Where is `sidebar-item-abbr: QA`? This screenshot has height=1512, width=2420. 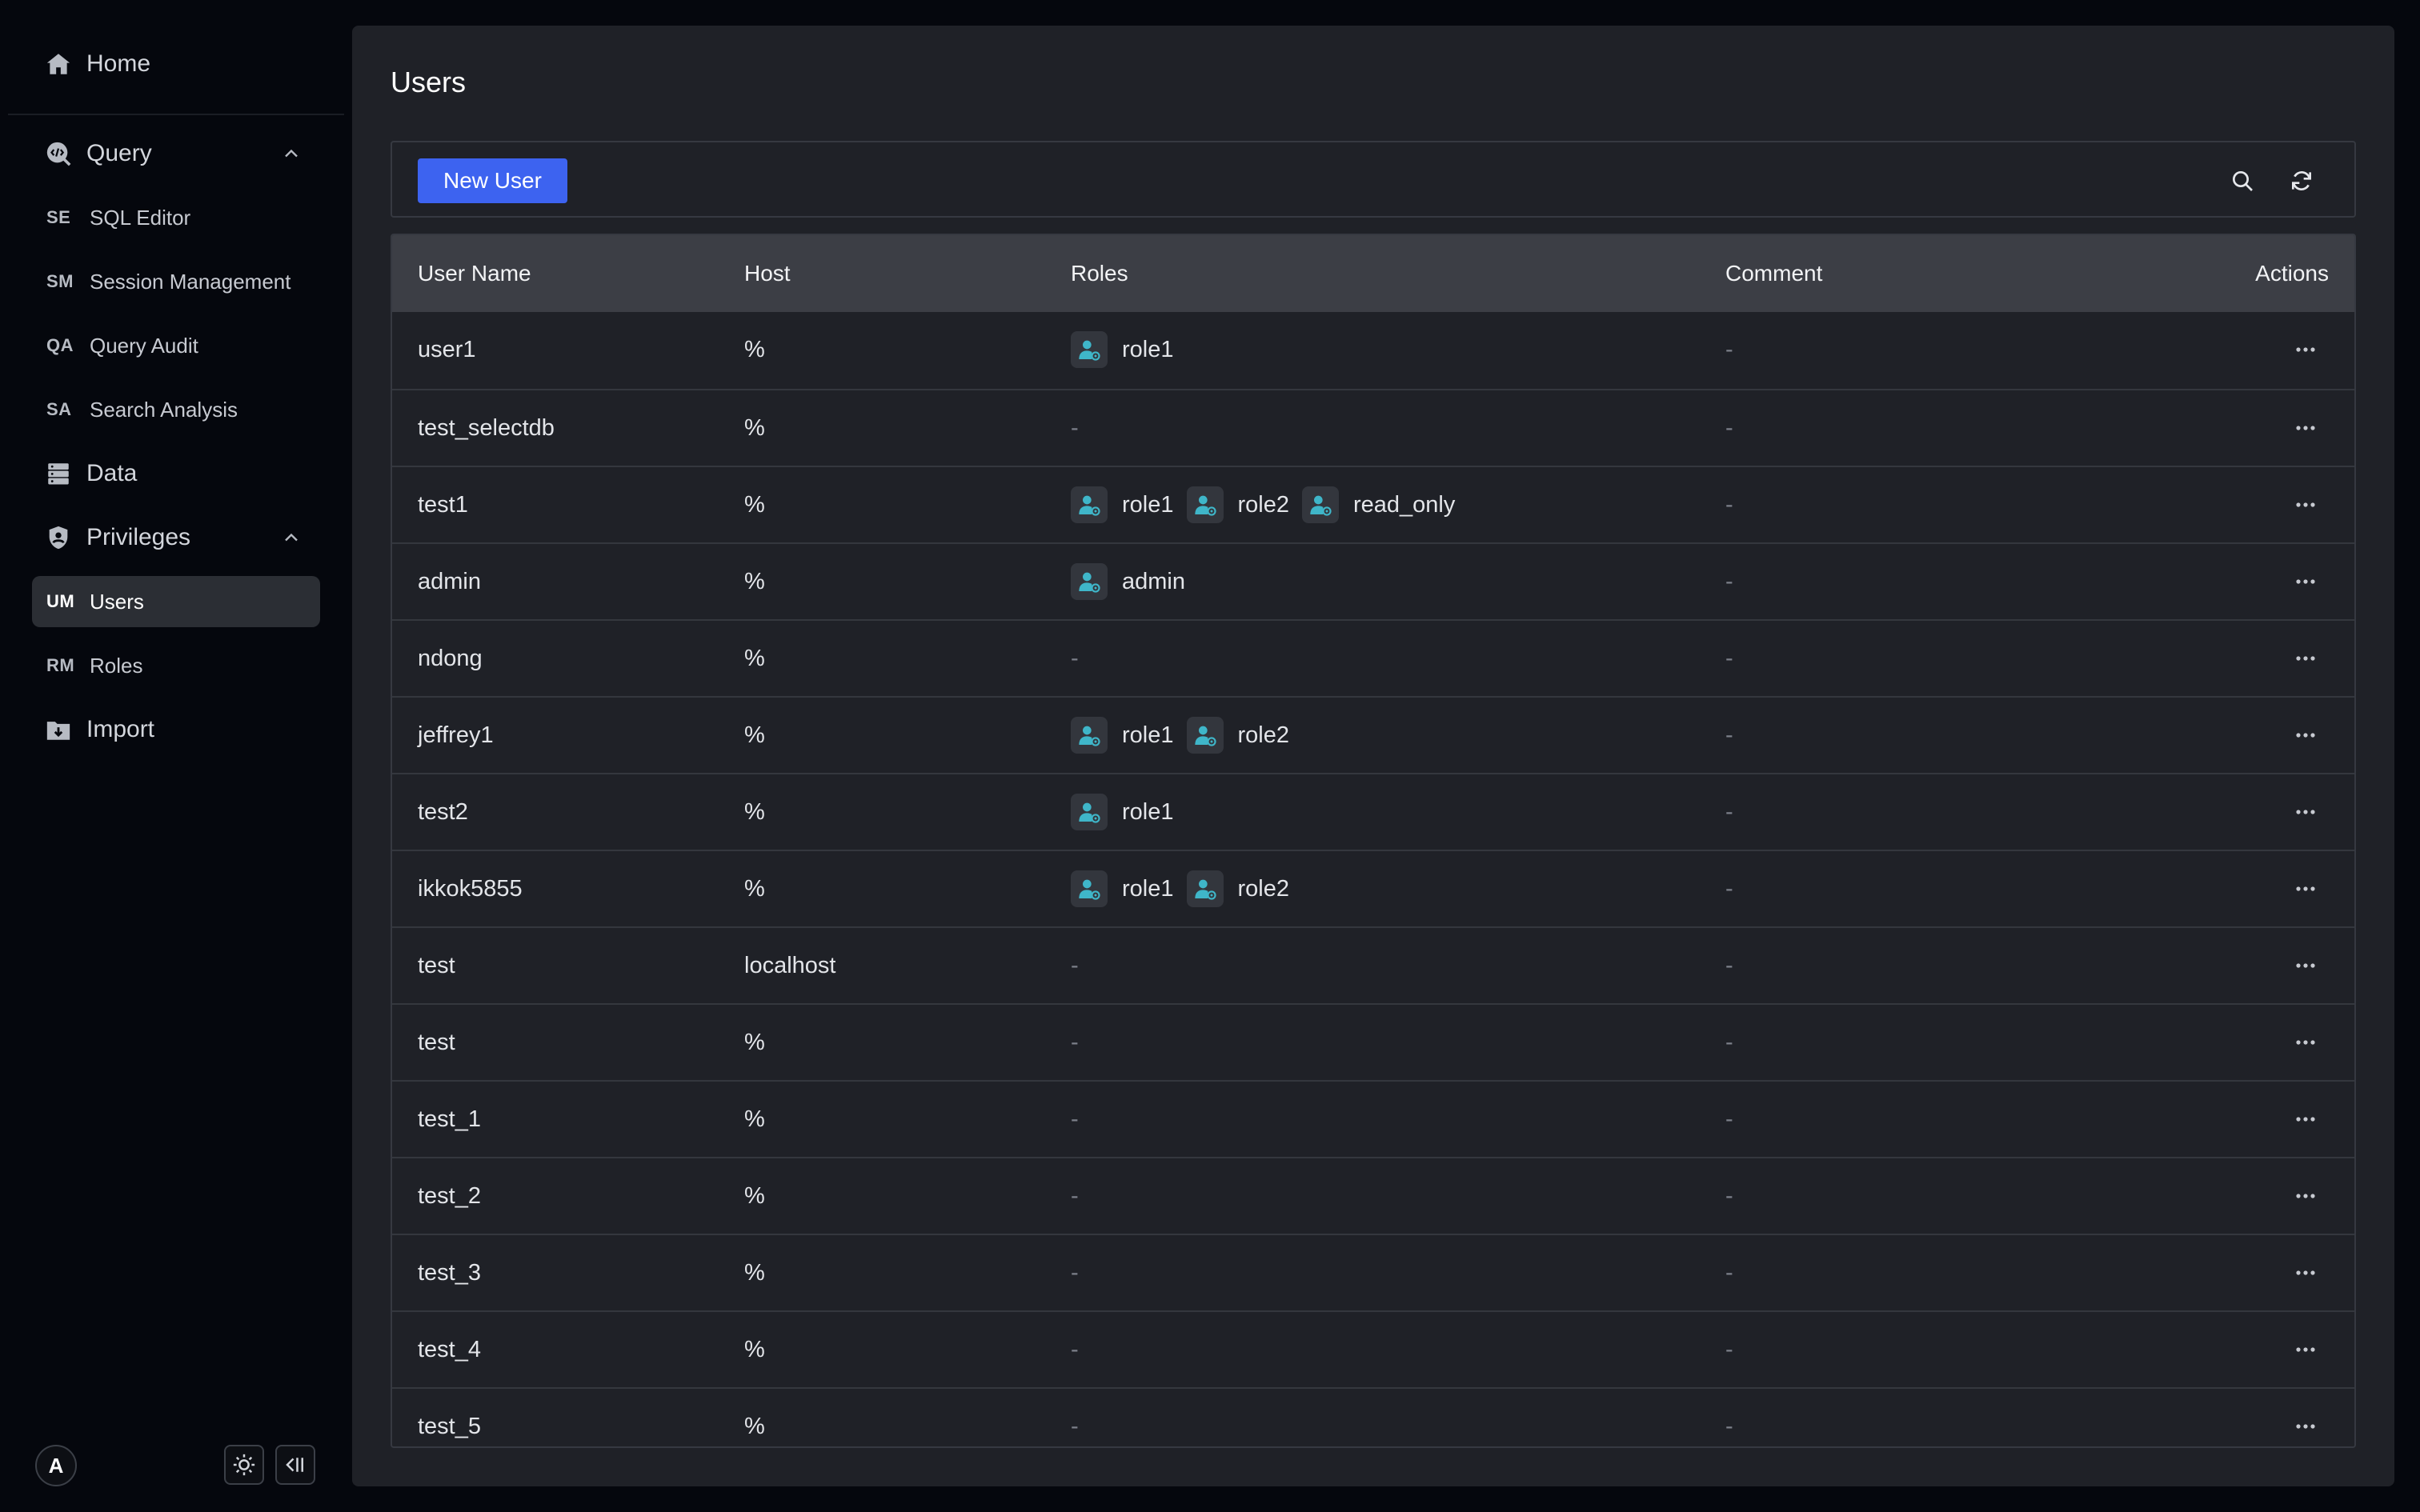 sidebar-item-abbr: QA is located at coordinates (60, 345).